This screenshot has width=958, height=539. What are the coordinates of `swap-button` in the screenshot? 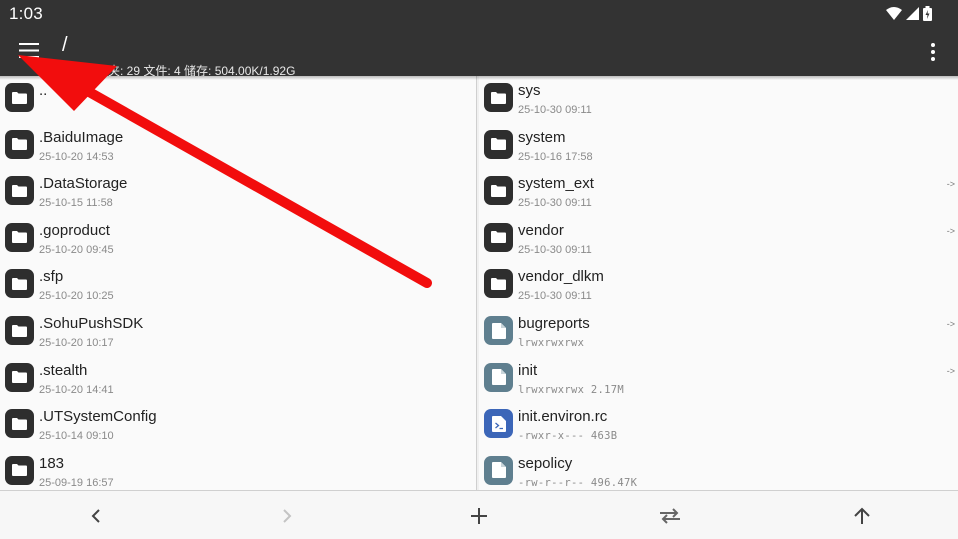 It's located at (670, 516).